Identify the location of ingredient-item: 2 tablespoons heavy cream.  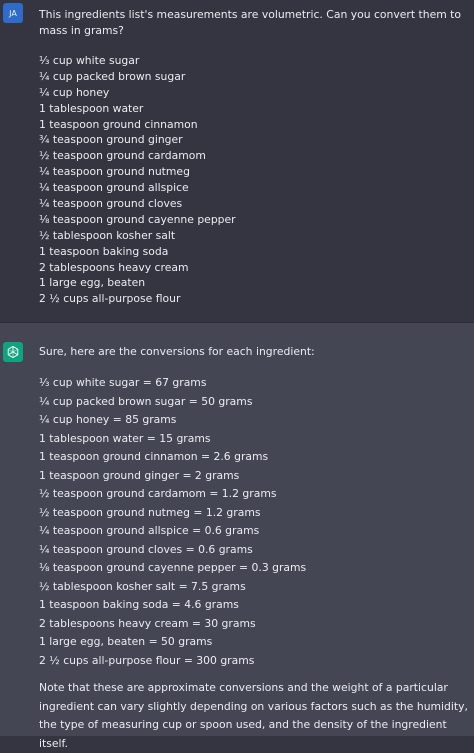
(114, 267).